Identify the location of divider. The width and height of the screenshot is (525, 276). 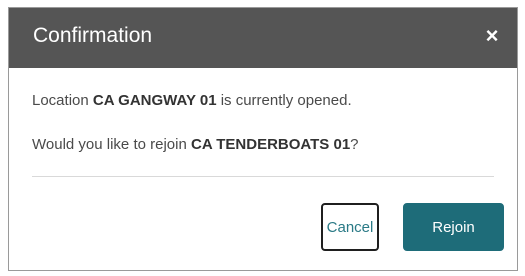
(263, 176).